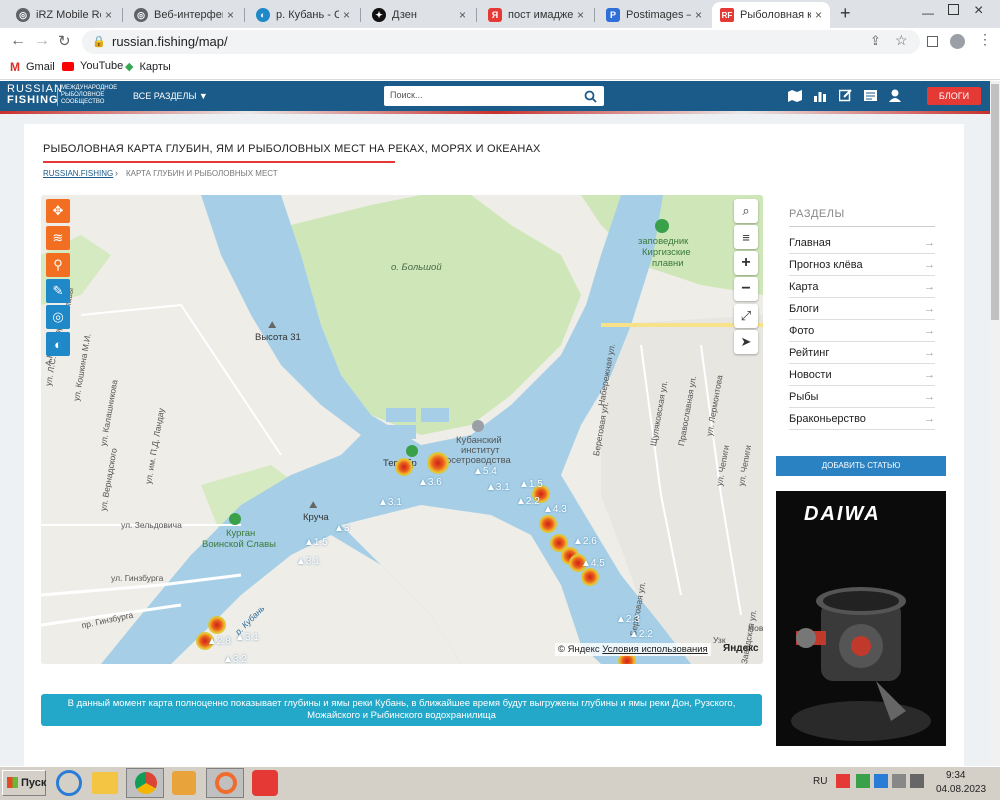 This screenshot has width=1000, height=800. What do you see at coordinates (148, 67) in the screenshot?
I see `bookmark-maps: ◆ Карты` at bounding box center [148, 67].